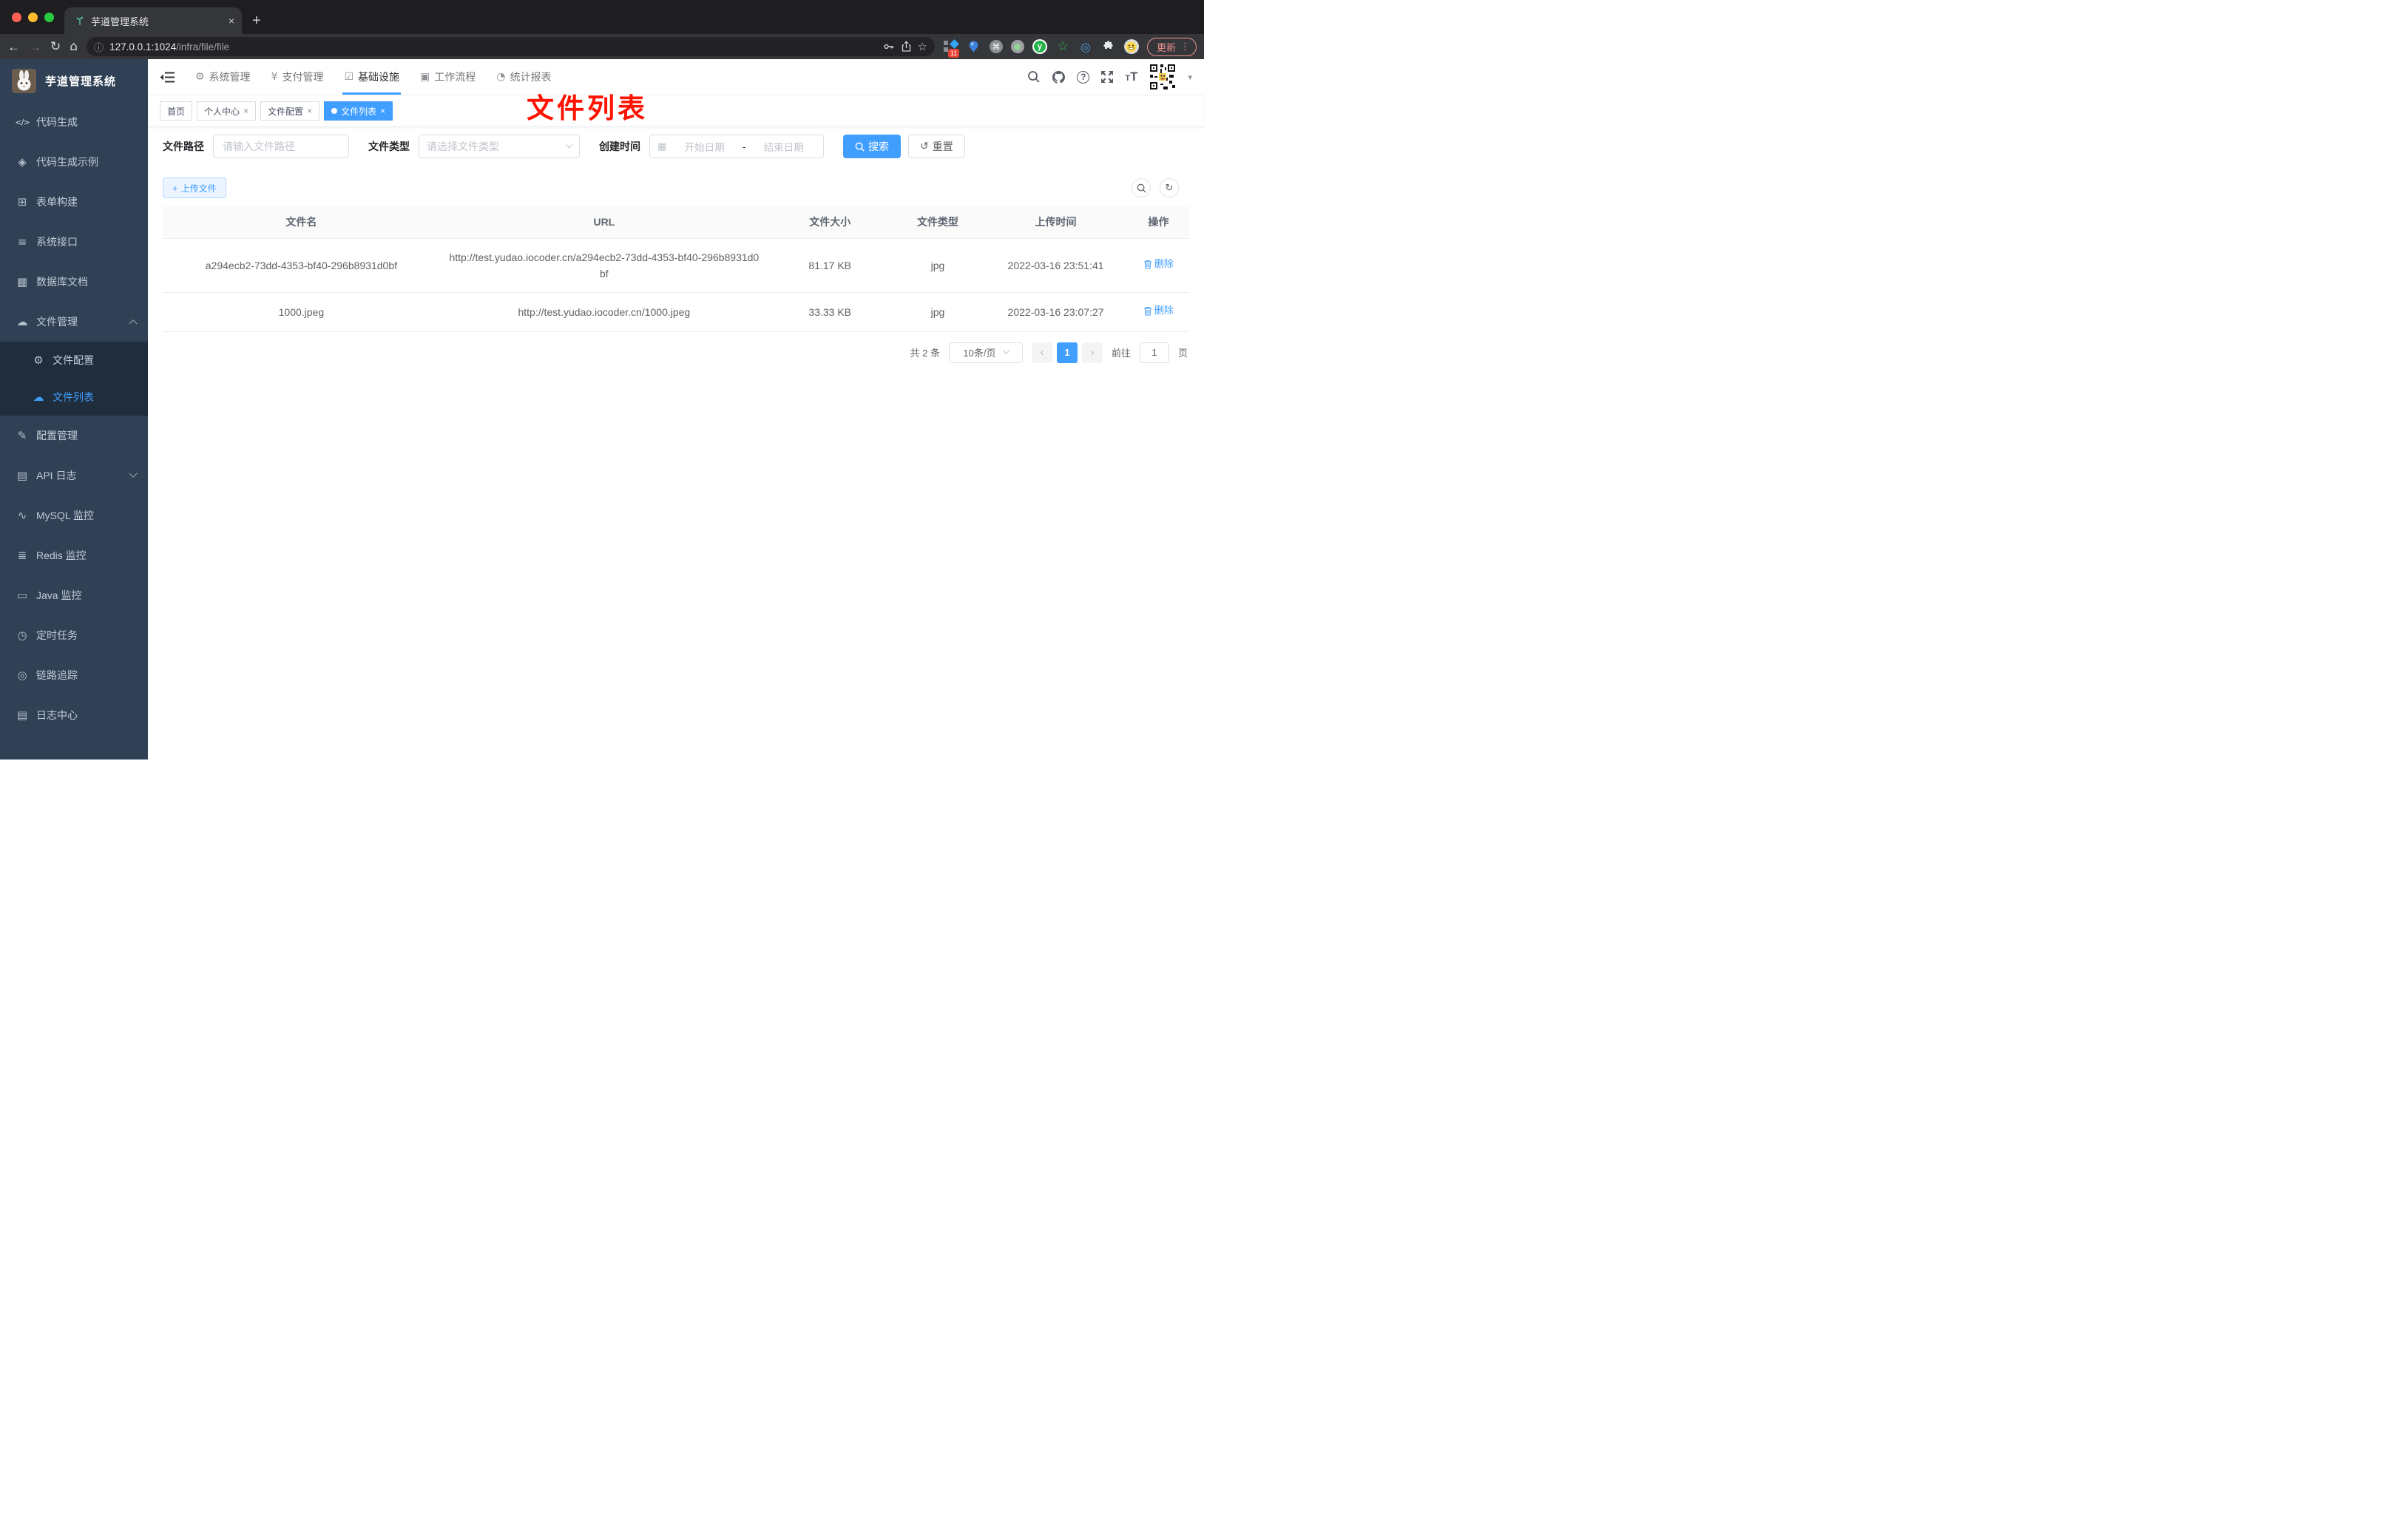 This screenshot has height=1519, width=2408. I want to click on browser-menu-dots-icon: ⋮, so click(1185, 47).